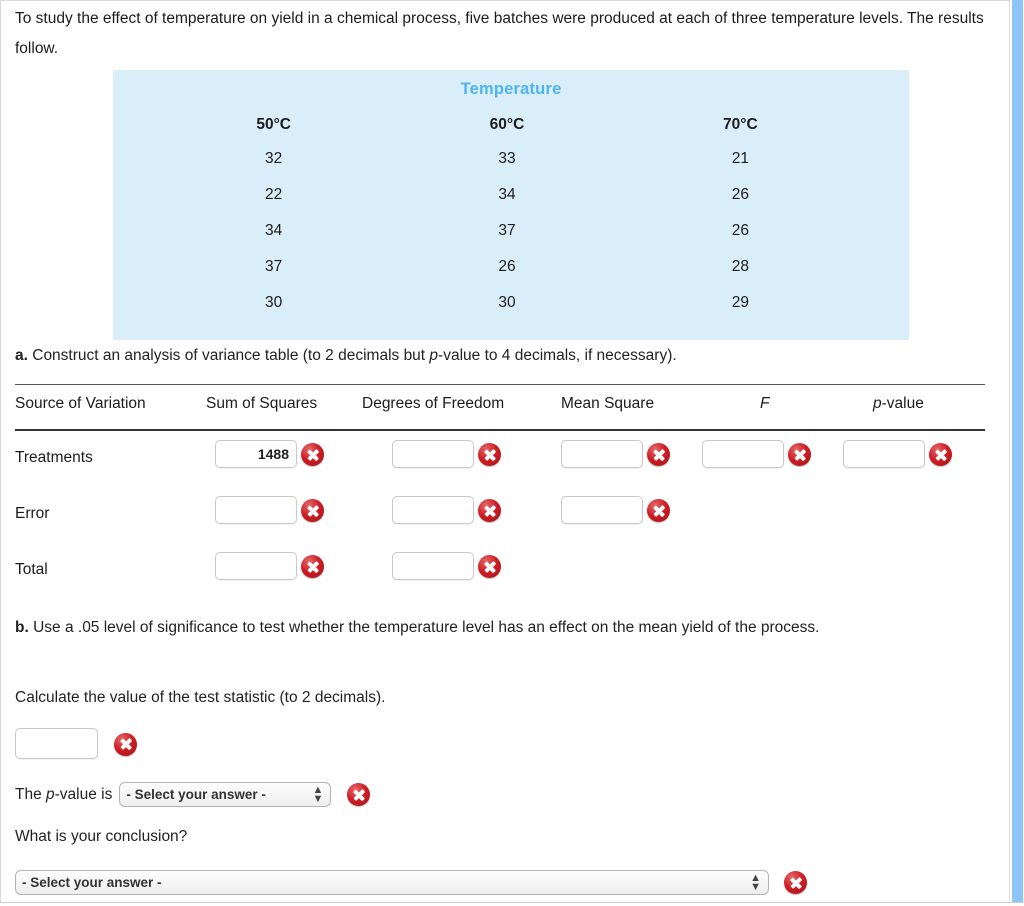 The width and height of the screenshot is (1024, 906). I want to click on pvalue-select-wrapper: - Select your answer - ▲ ▼, so click(225, 794).